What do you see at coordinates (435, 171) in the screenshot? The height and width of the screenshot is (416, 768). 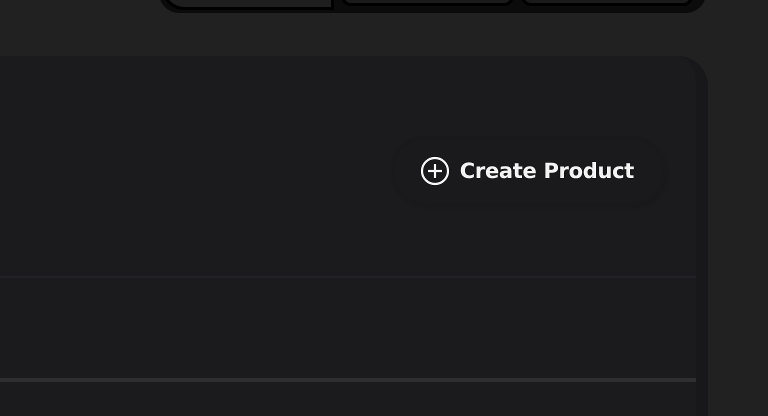 I see `plus-circle-icon` at bounding box center [435, 171].